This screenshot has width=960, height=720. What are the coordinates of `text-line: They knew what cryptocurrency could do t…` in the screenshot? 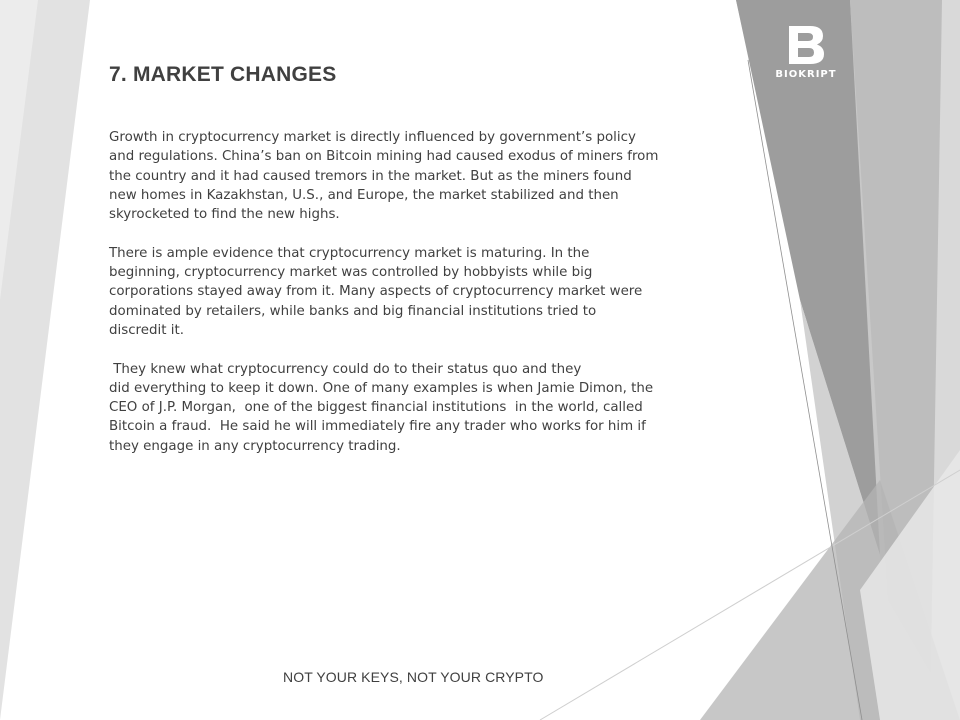 It's located at (345, 369).